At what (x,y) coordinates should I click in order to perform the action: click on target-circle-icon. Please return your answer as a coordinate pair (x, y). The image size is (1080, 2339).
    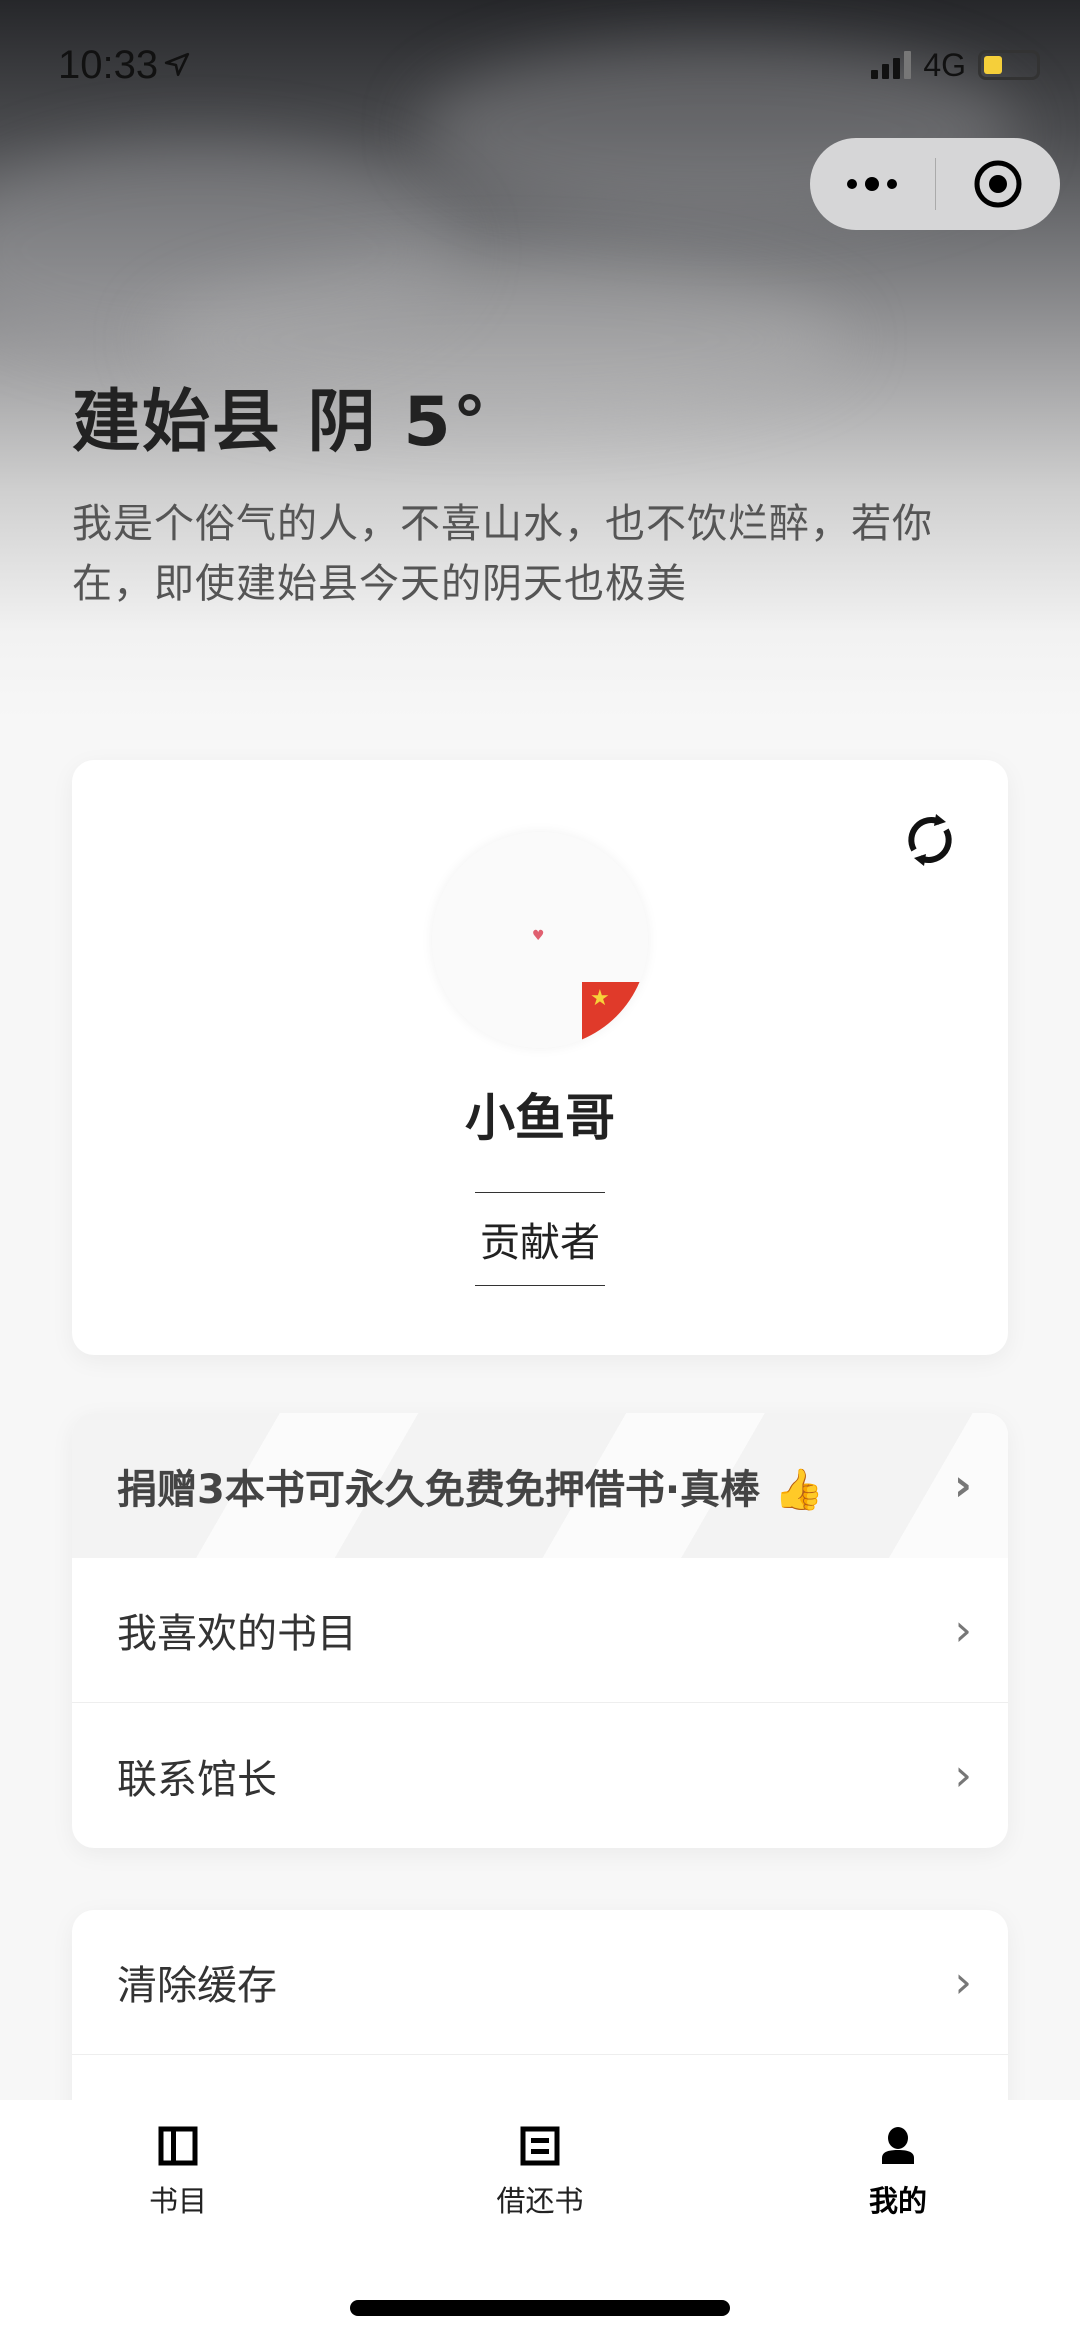
    Looking at the image, I should click on (998, 184).